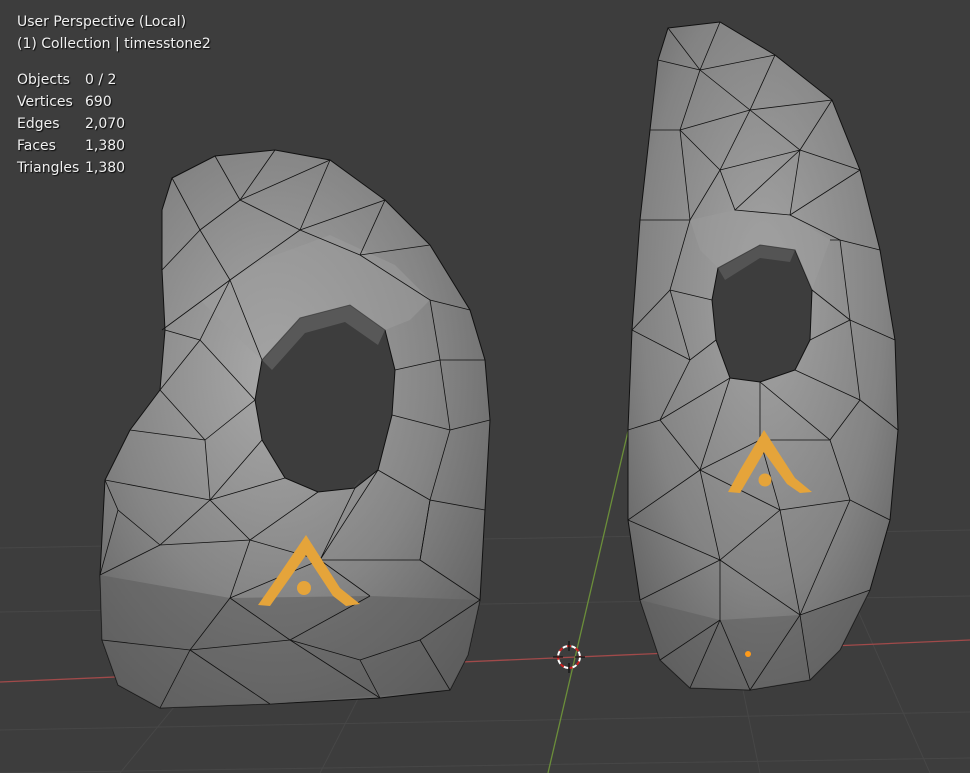  I want to click on stat-value: 0 / 2, so click(101, 80).